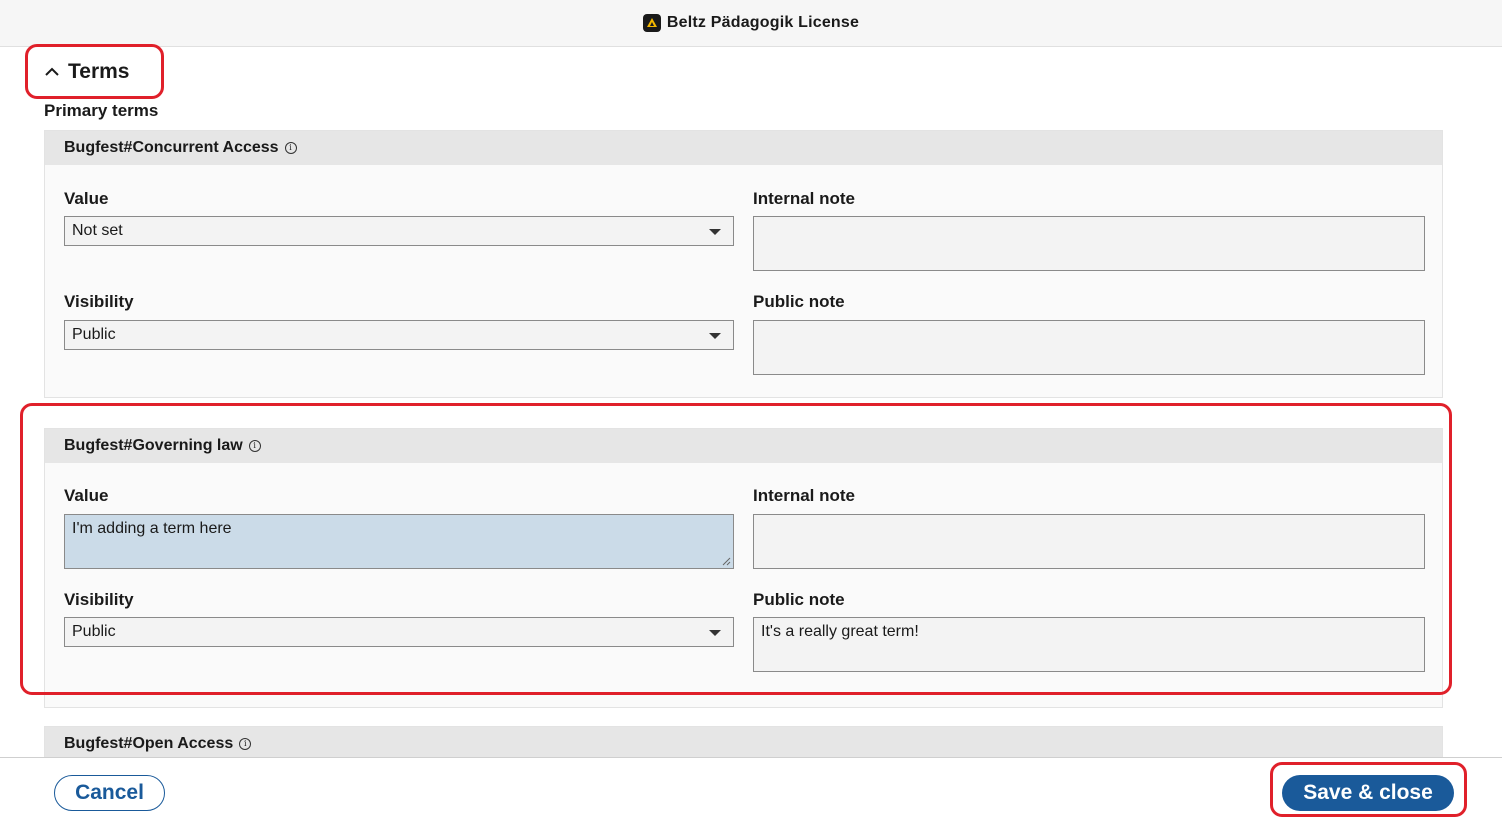 The width and height of the screenshot is (1502, 827). What do you see at coordinates (97, 230) in the screenshot?
I see `value-select-text: Not set` at bounding box center [97, 230].